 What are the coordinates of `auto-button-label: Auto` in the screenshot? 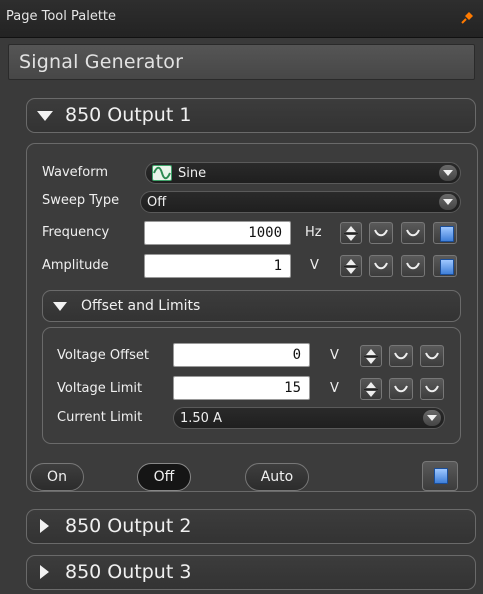 It's located at (277, 477).